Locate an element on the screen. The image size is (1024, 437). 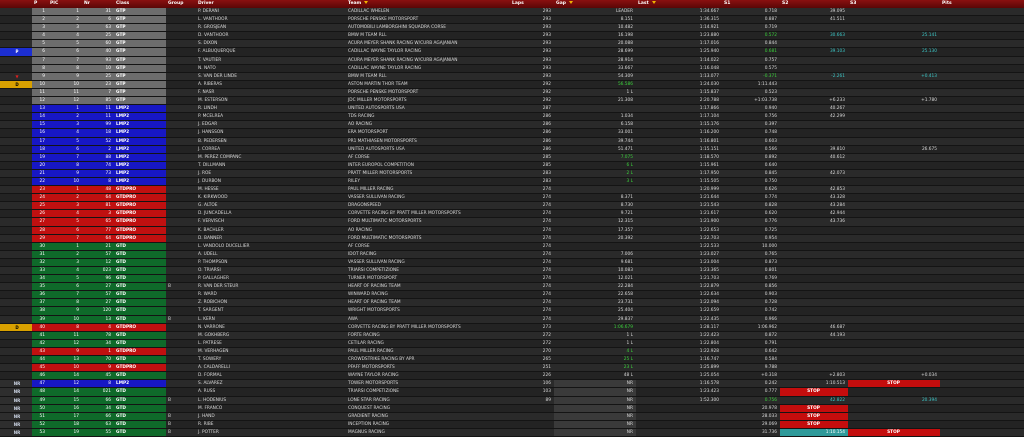
column-header-laps: Laps is located at coordinates (532, 4).